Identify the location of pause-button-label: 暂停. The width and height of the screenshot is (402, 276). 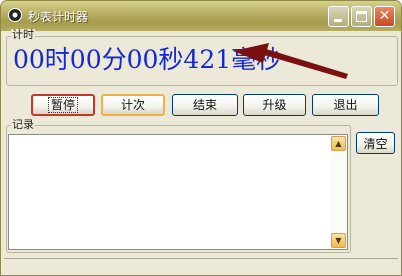
(62, 105).